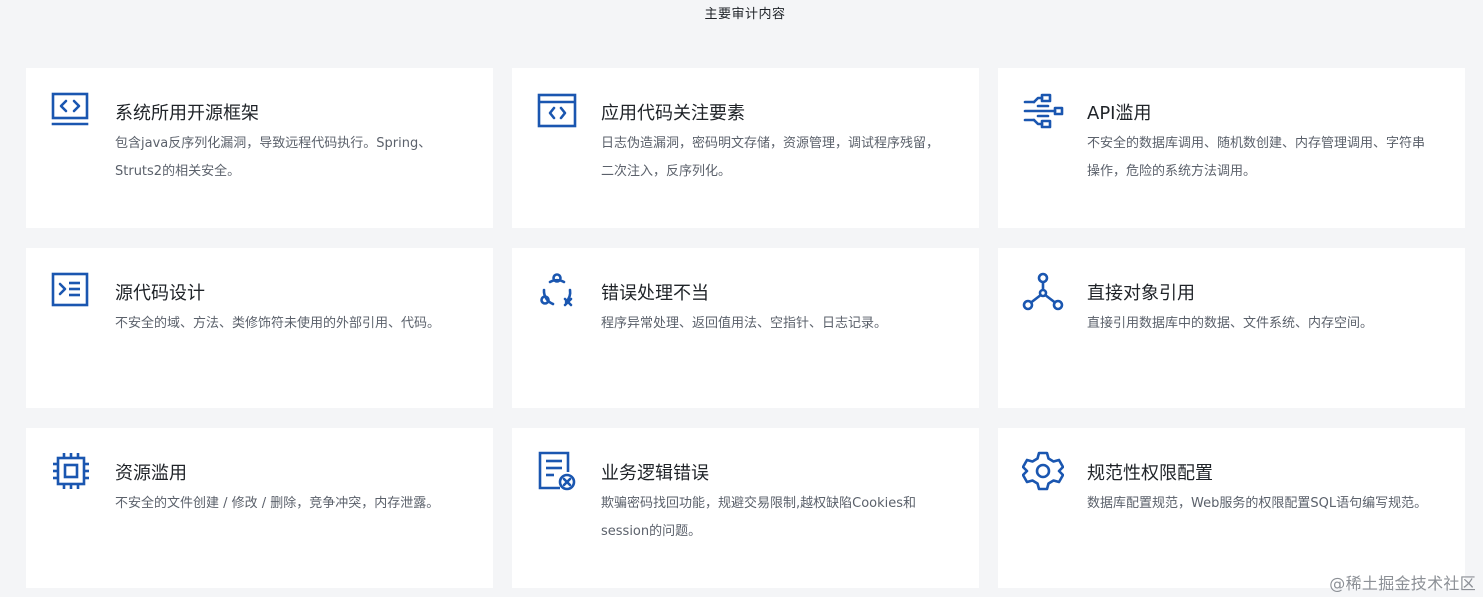 The image size is (1483, 597). I want to click on card-source-code-design: 源代码设计 不安全的域、方法、类修饰符未使用的外部引用、代码。, so click(259, 328).